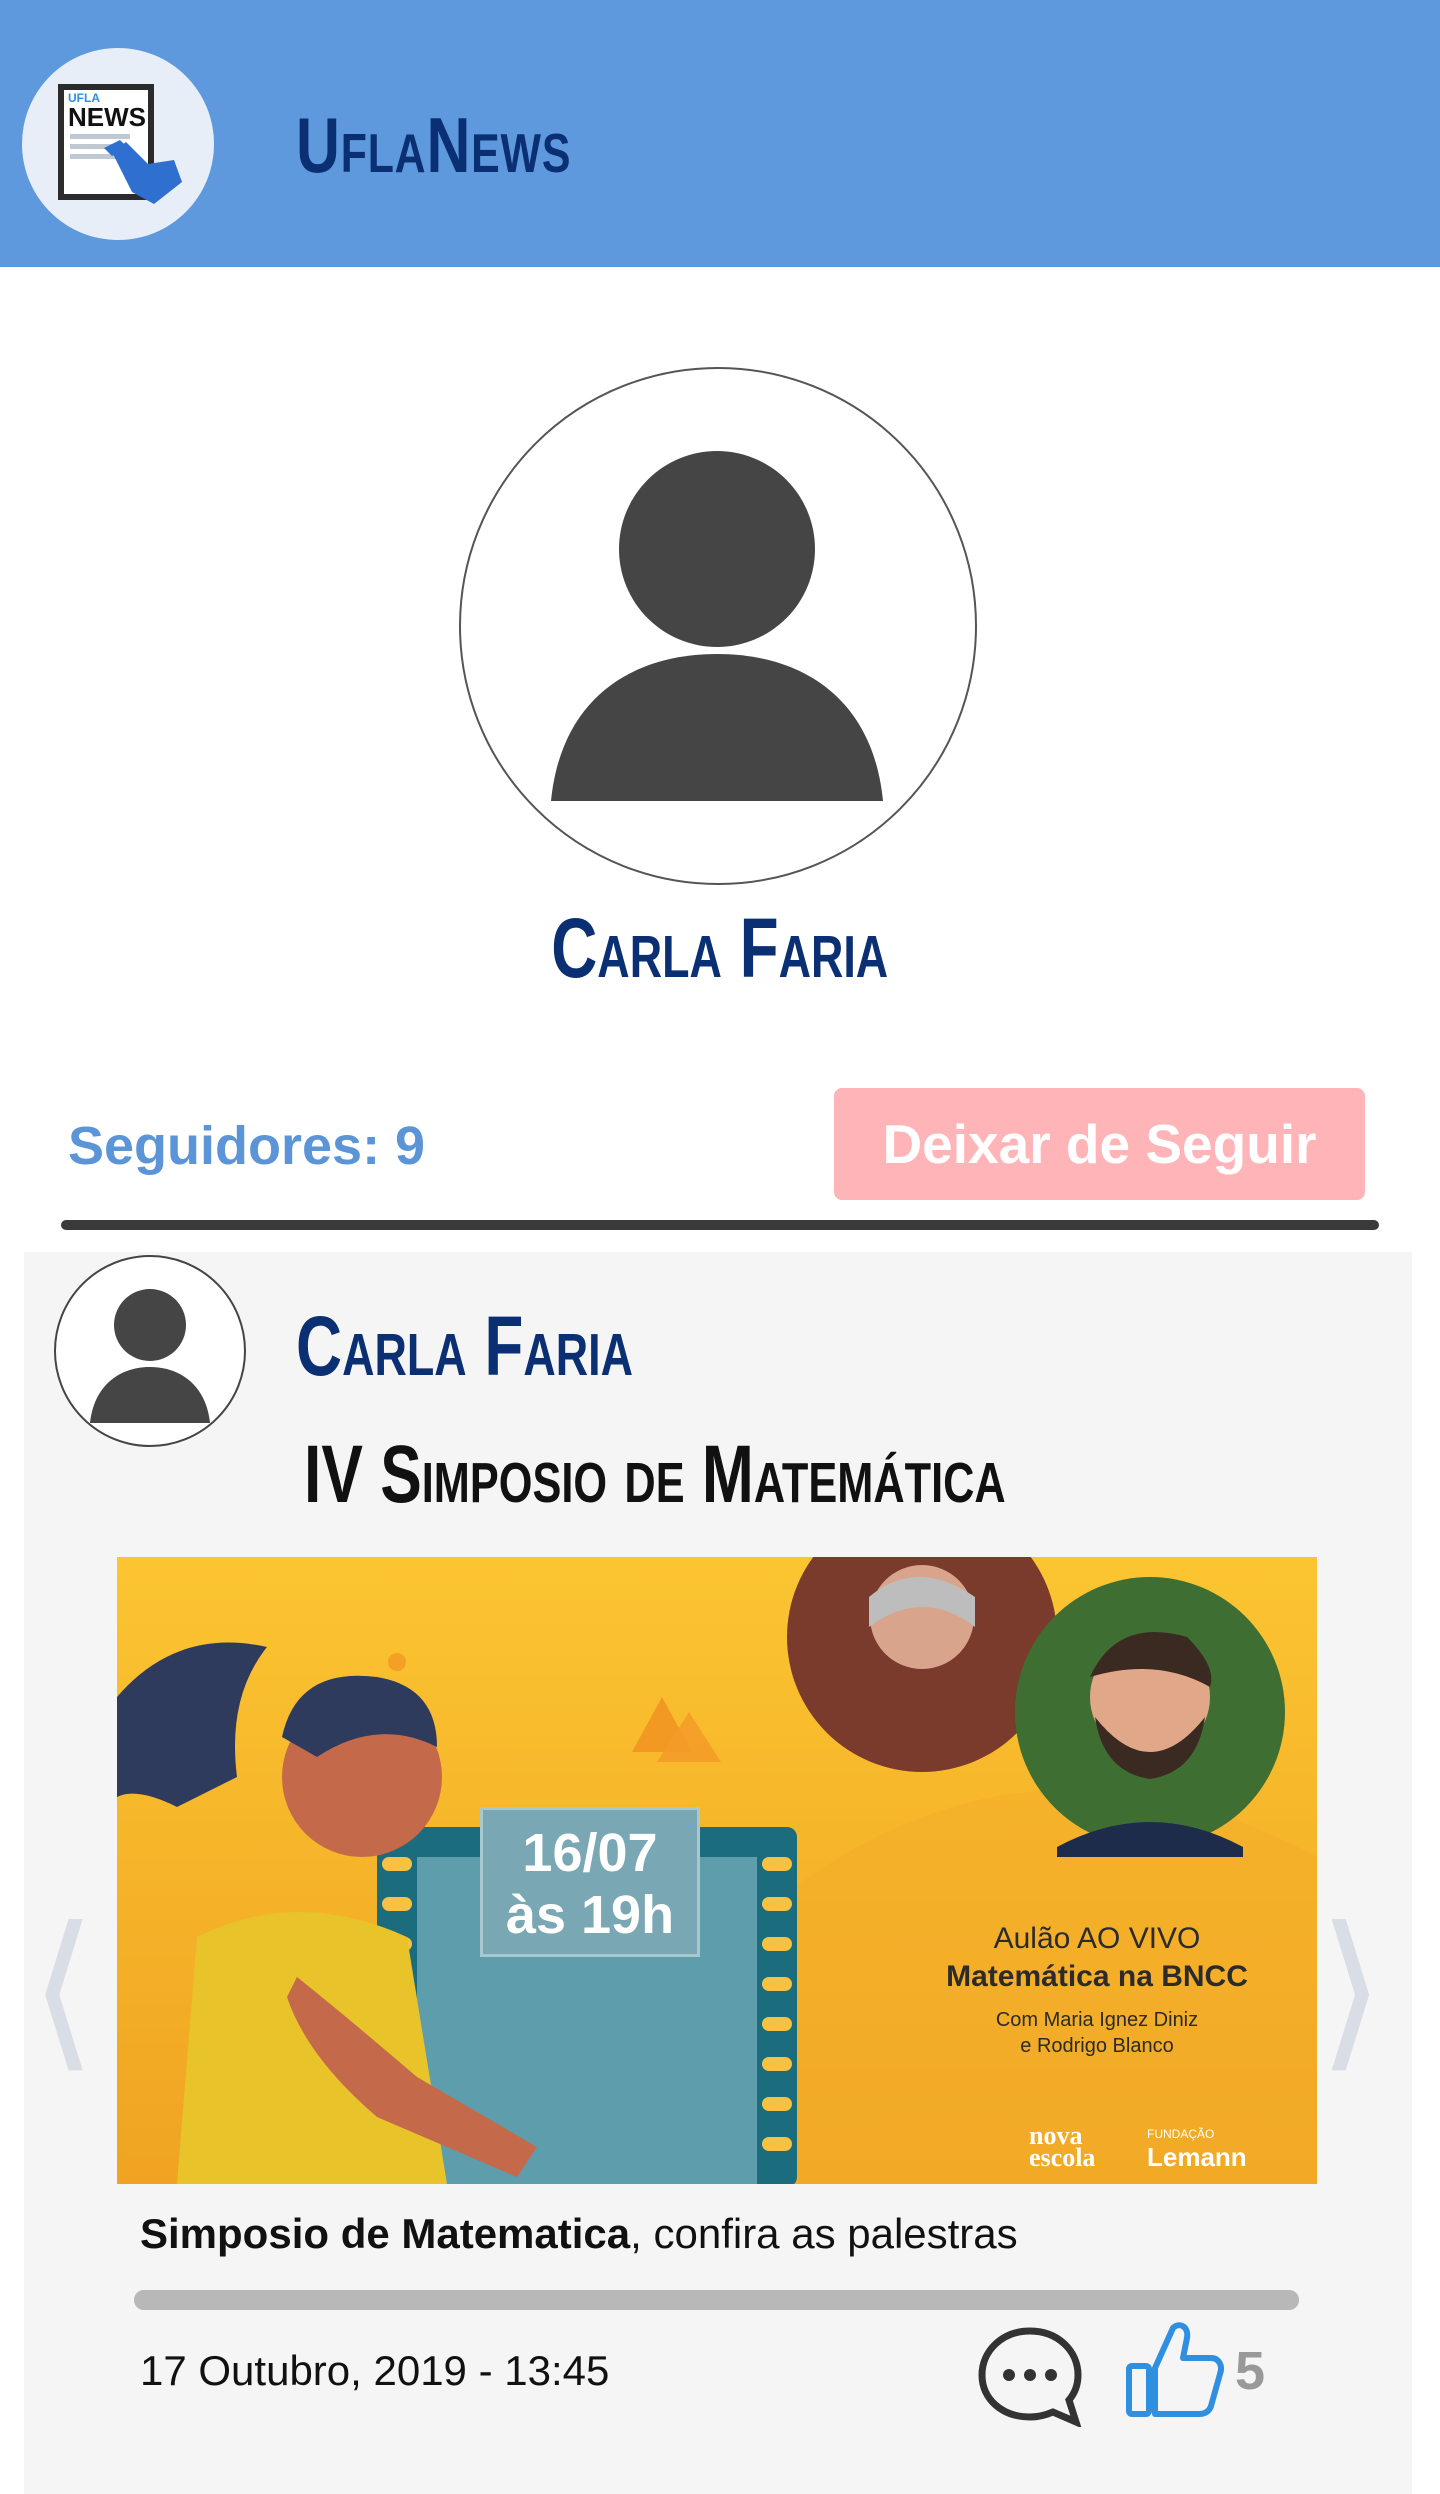 The width and height of the screenshot is (1440, 2494). I want to click on like-button, so click(1175, 2369).